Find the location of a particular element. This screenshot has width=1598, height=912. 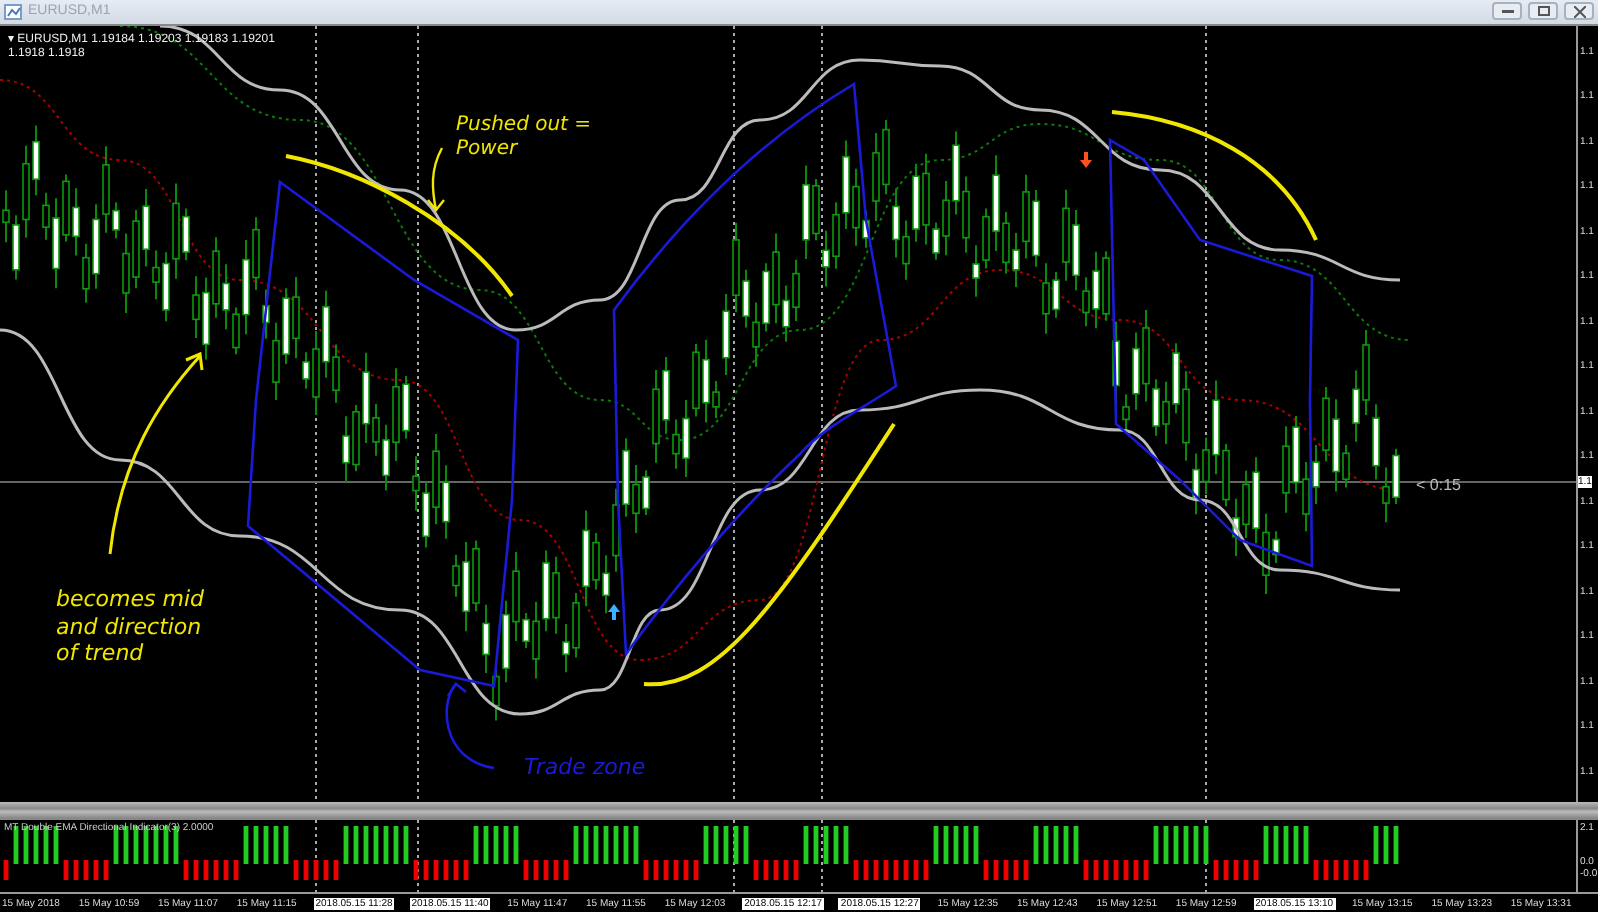

restore-button is located at coordinates (1543, 11).